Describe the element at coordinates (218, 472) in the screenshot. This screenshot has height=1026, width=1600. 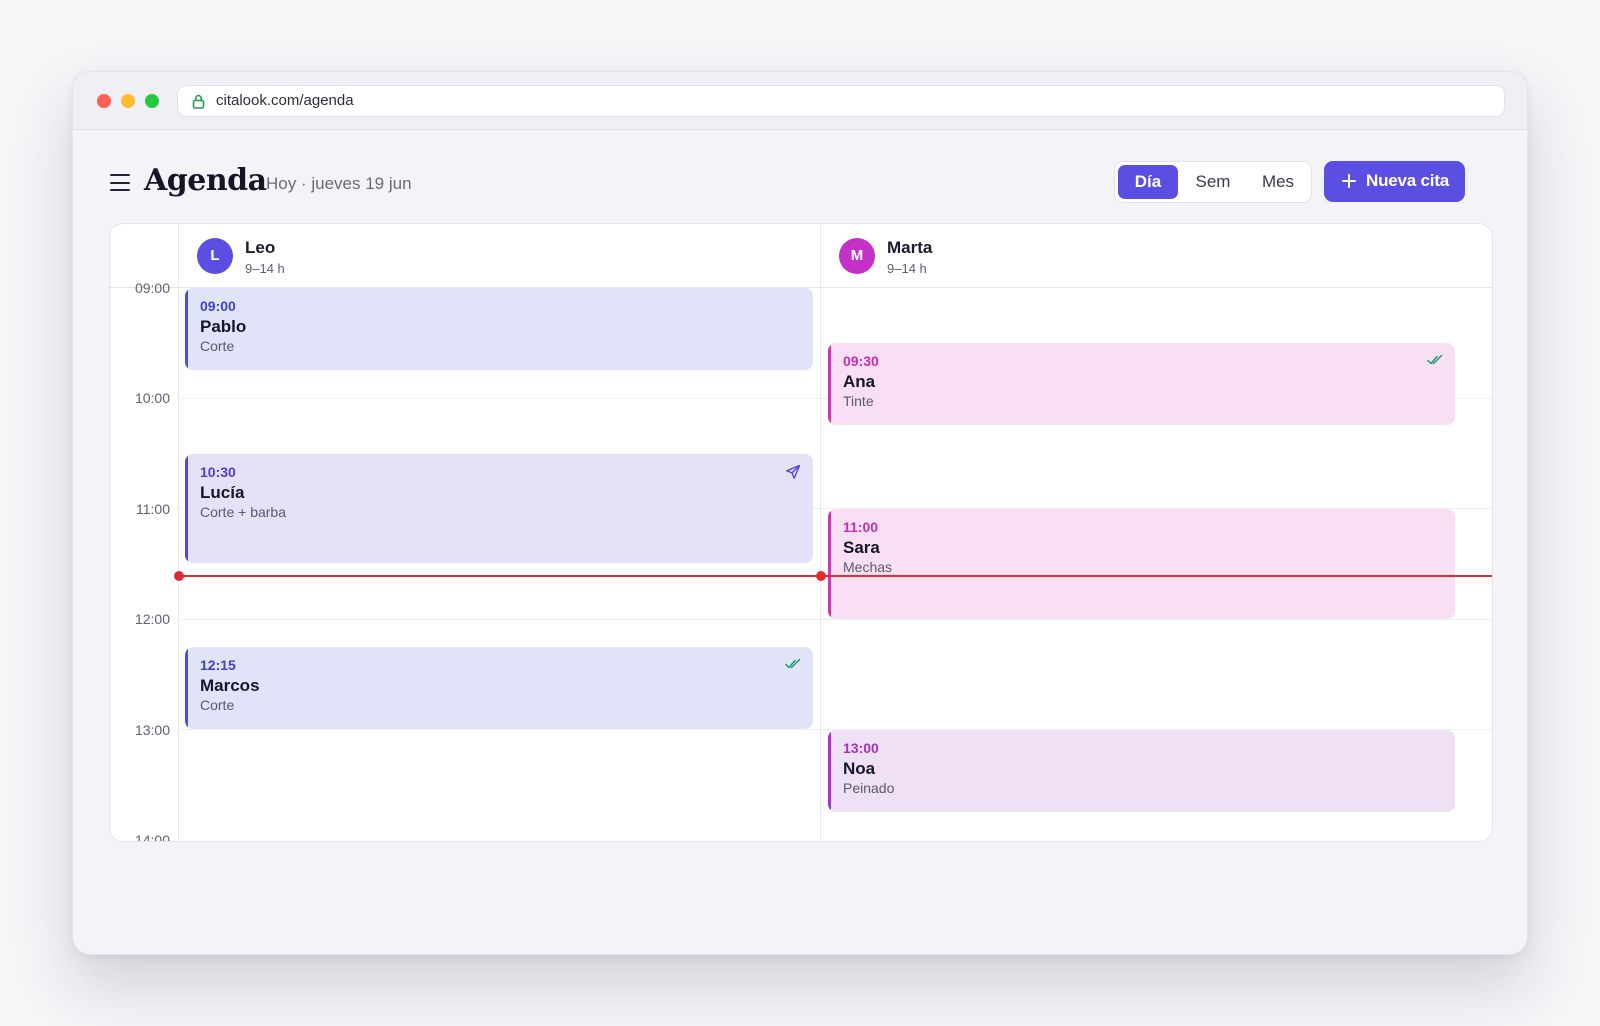
I see `appointment-time: 10:30` at that location.